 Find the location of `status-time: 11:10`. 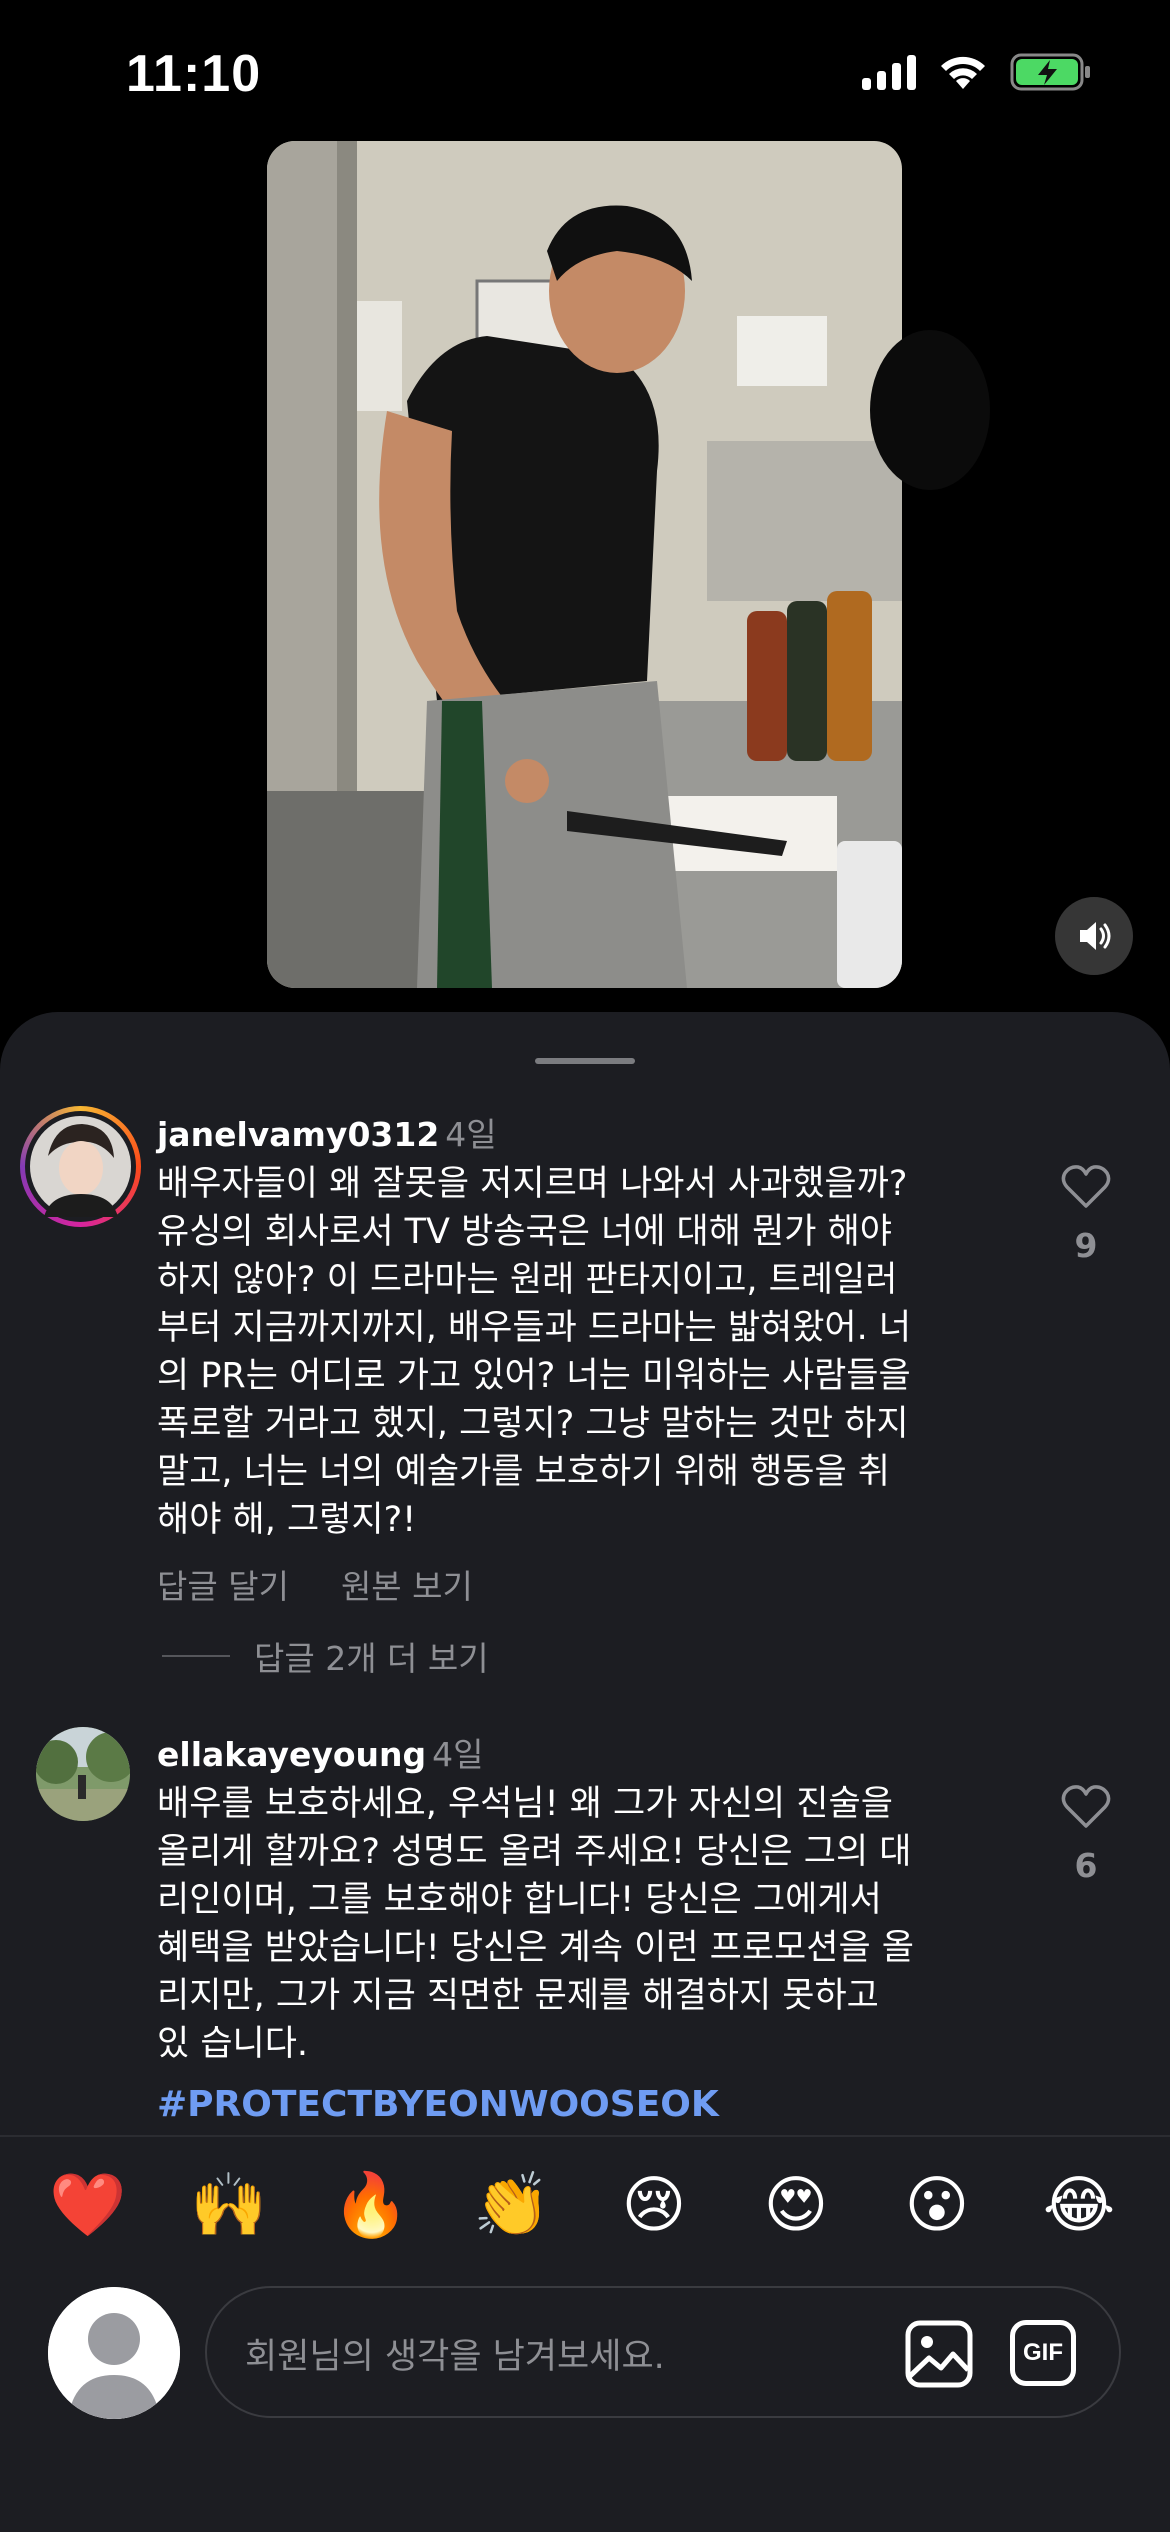

status-time: 11:10 is located at coordinates (194, 74).